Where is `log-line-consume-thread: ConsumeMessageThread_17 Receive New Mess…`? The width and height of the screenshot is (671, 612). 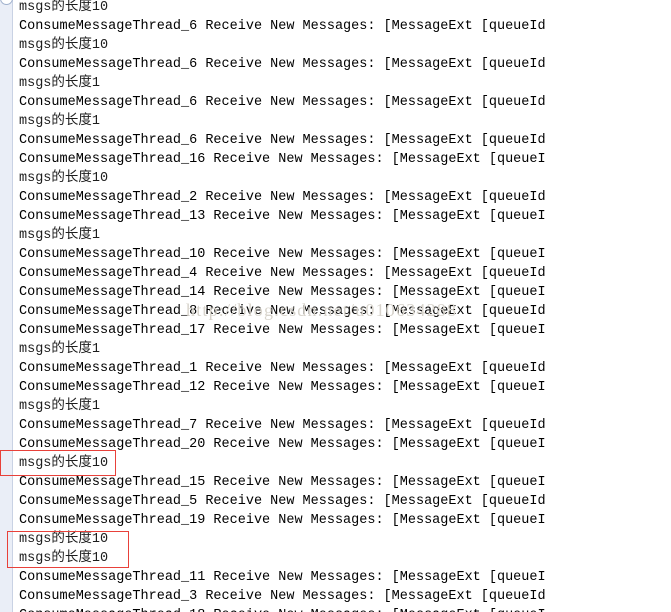 log-line-consume-thread: ConsumeMessageThread_17 Receive New Mess… is located at coordinates (282, 330).